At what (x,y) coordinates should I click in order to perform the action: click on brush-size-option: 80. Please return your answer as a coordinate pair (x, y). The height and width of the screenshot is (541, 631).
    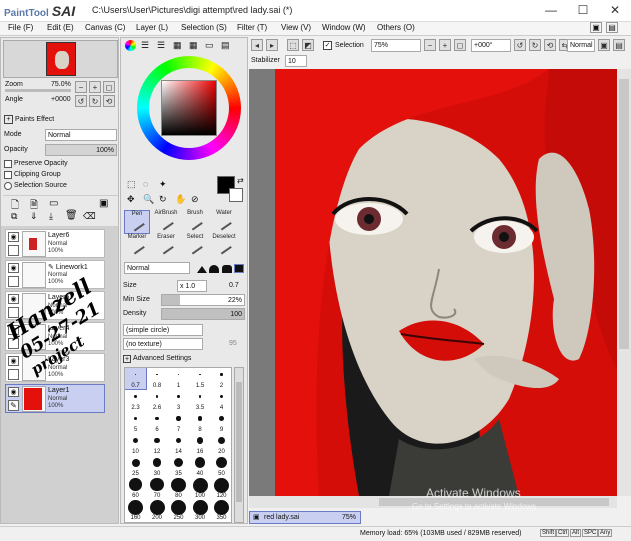
    Looking at the image, I should click on (178, 488).